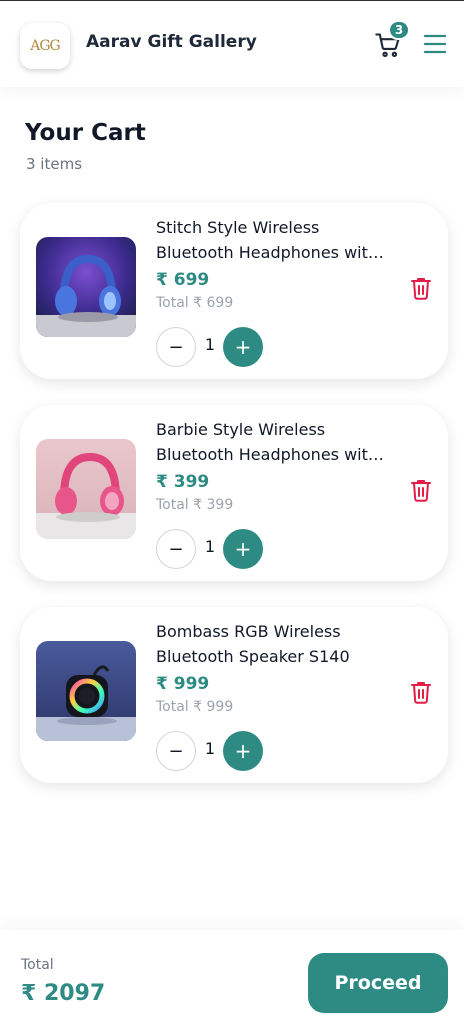  What do you see at coordinates (37, 965) in the screenshot?
I see `total-label: Total` at bounding box center [37, 965].